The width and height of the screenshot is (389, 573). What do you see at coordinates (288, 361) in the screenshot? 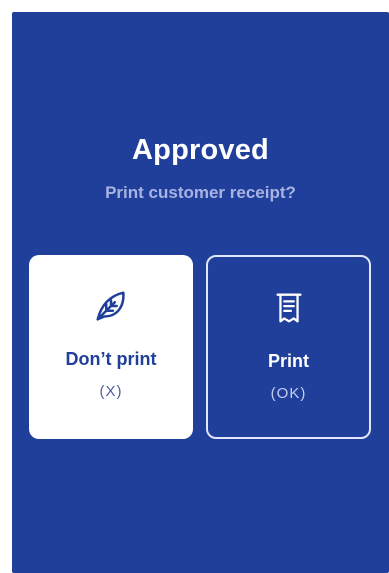
I see `print-label: Print` at bounding box center [288, 361].